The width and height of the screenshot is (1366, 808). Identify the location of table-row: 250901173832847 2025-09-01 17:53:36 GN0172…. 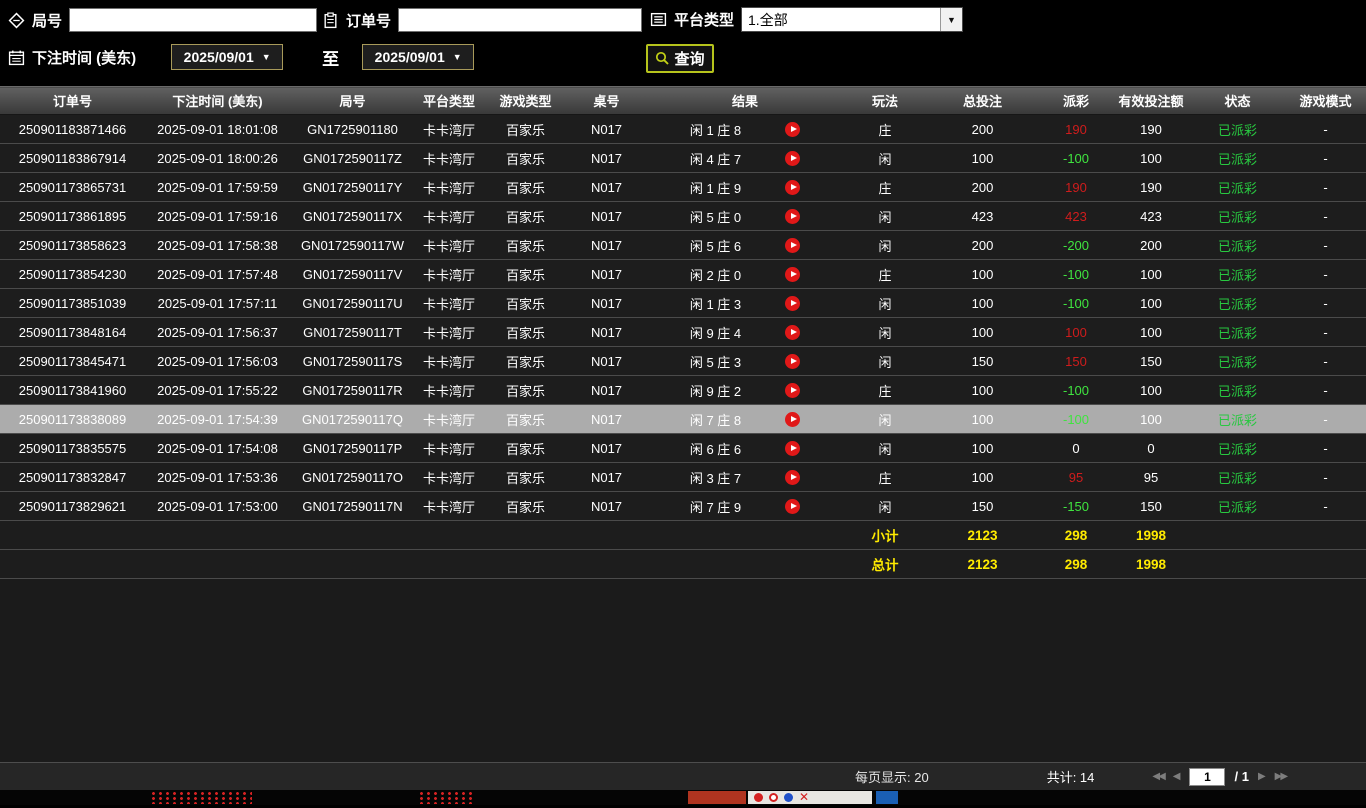
(683, 477).